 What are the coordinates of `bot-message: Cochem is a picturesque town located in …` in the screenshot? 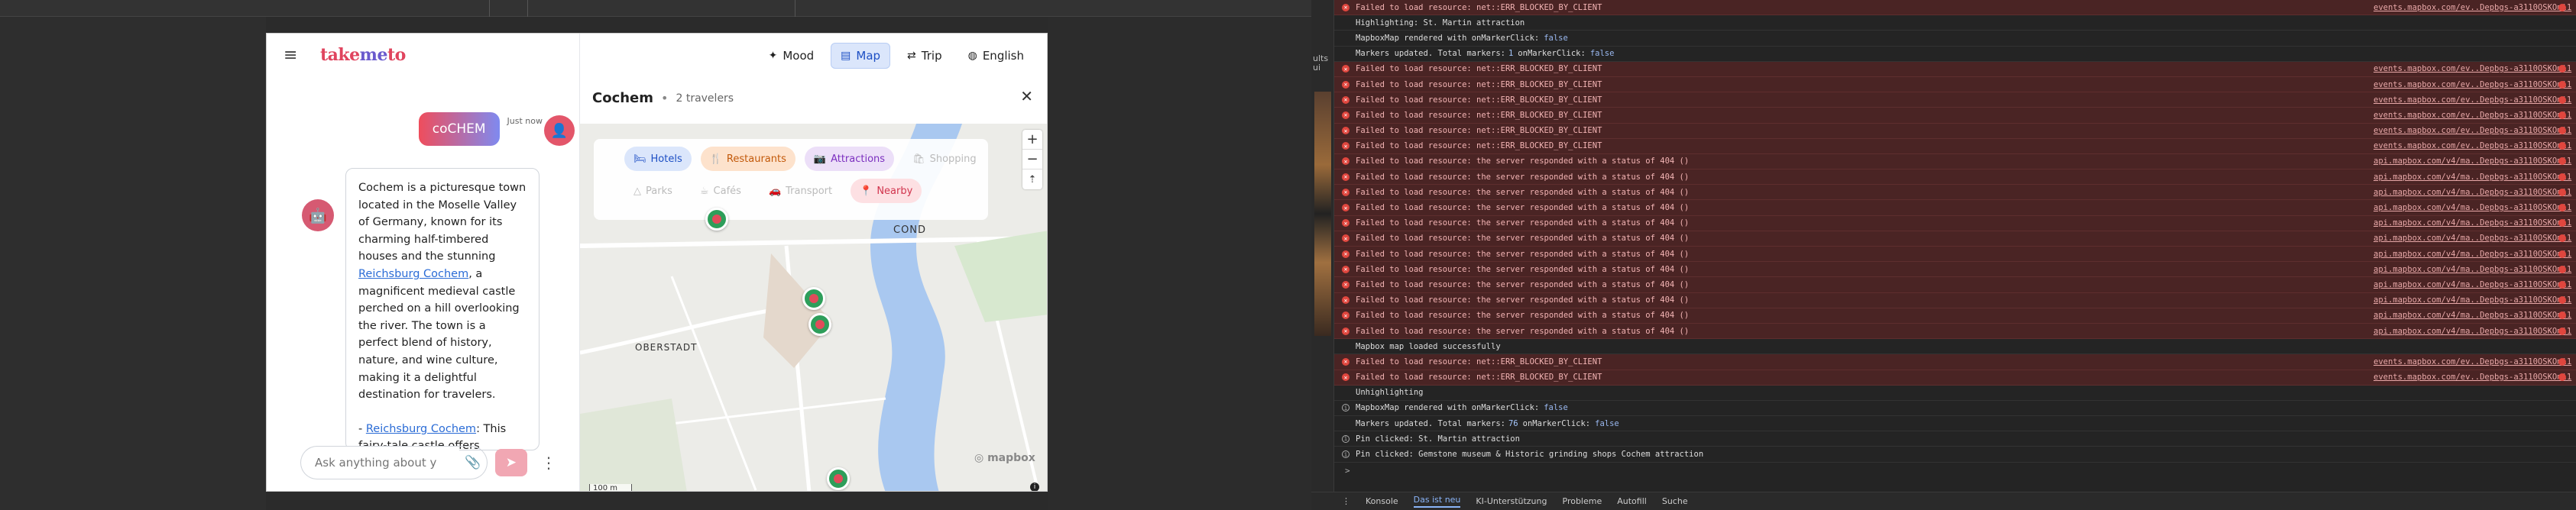 It's located at (442, 309).